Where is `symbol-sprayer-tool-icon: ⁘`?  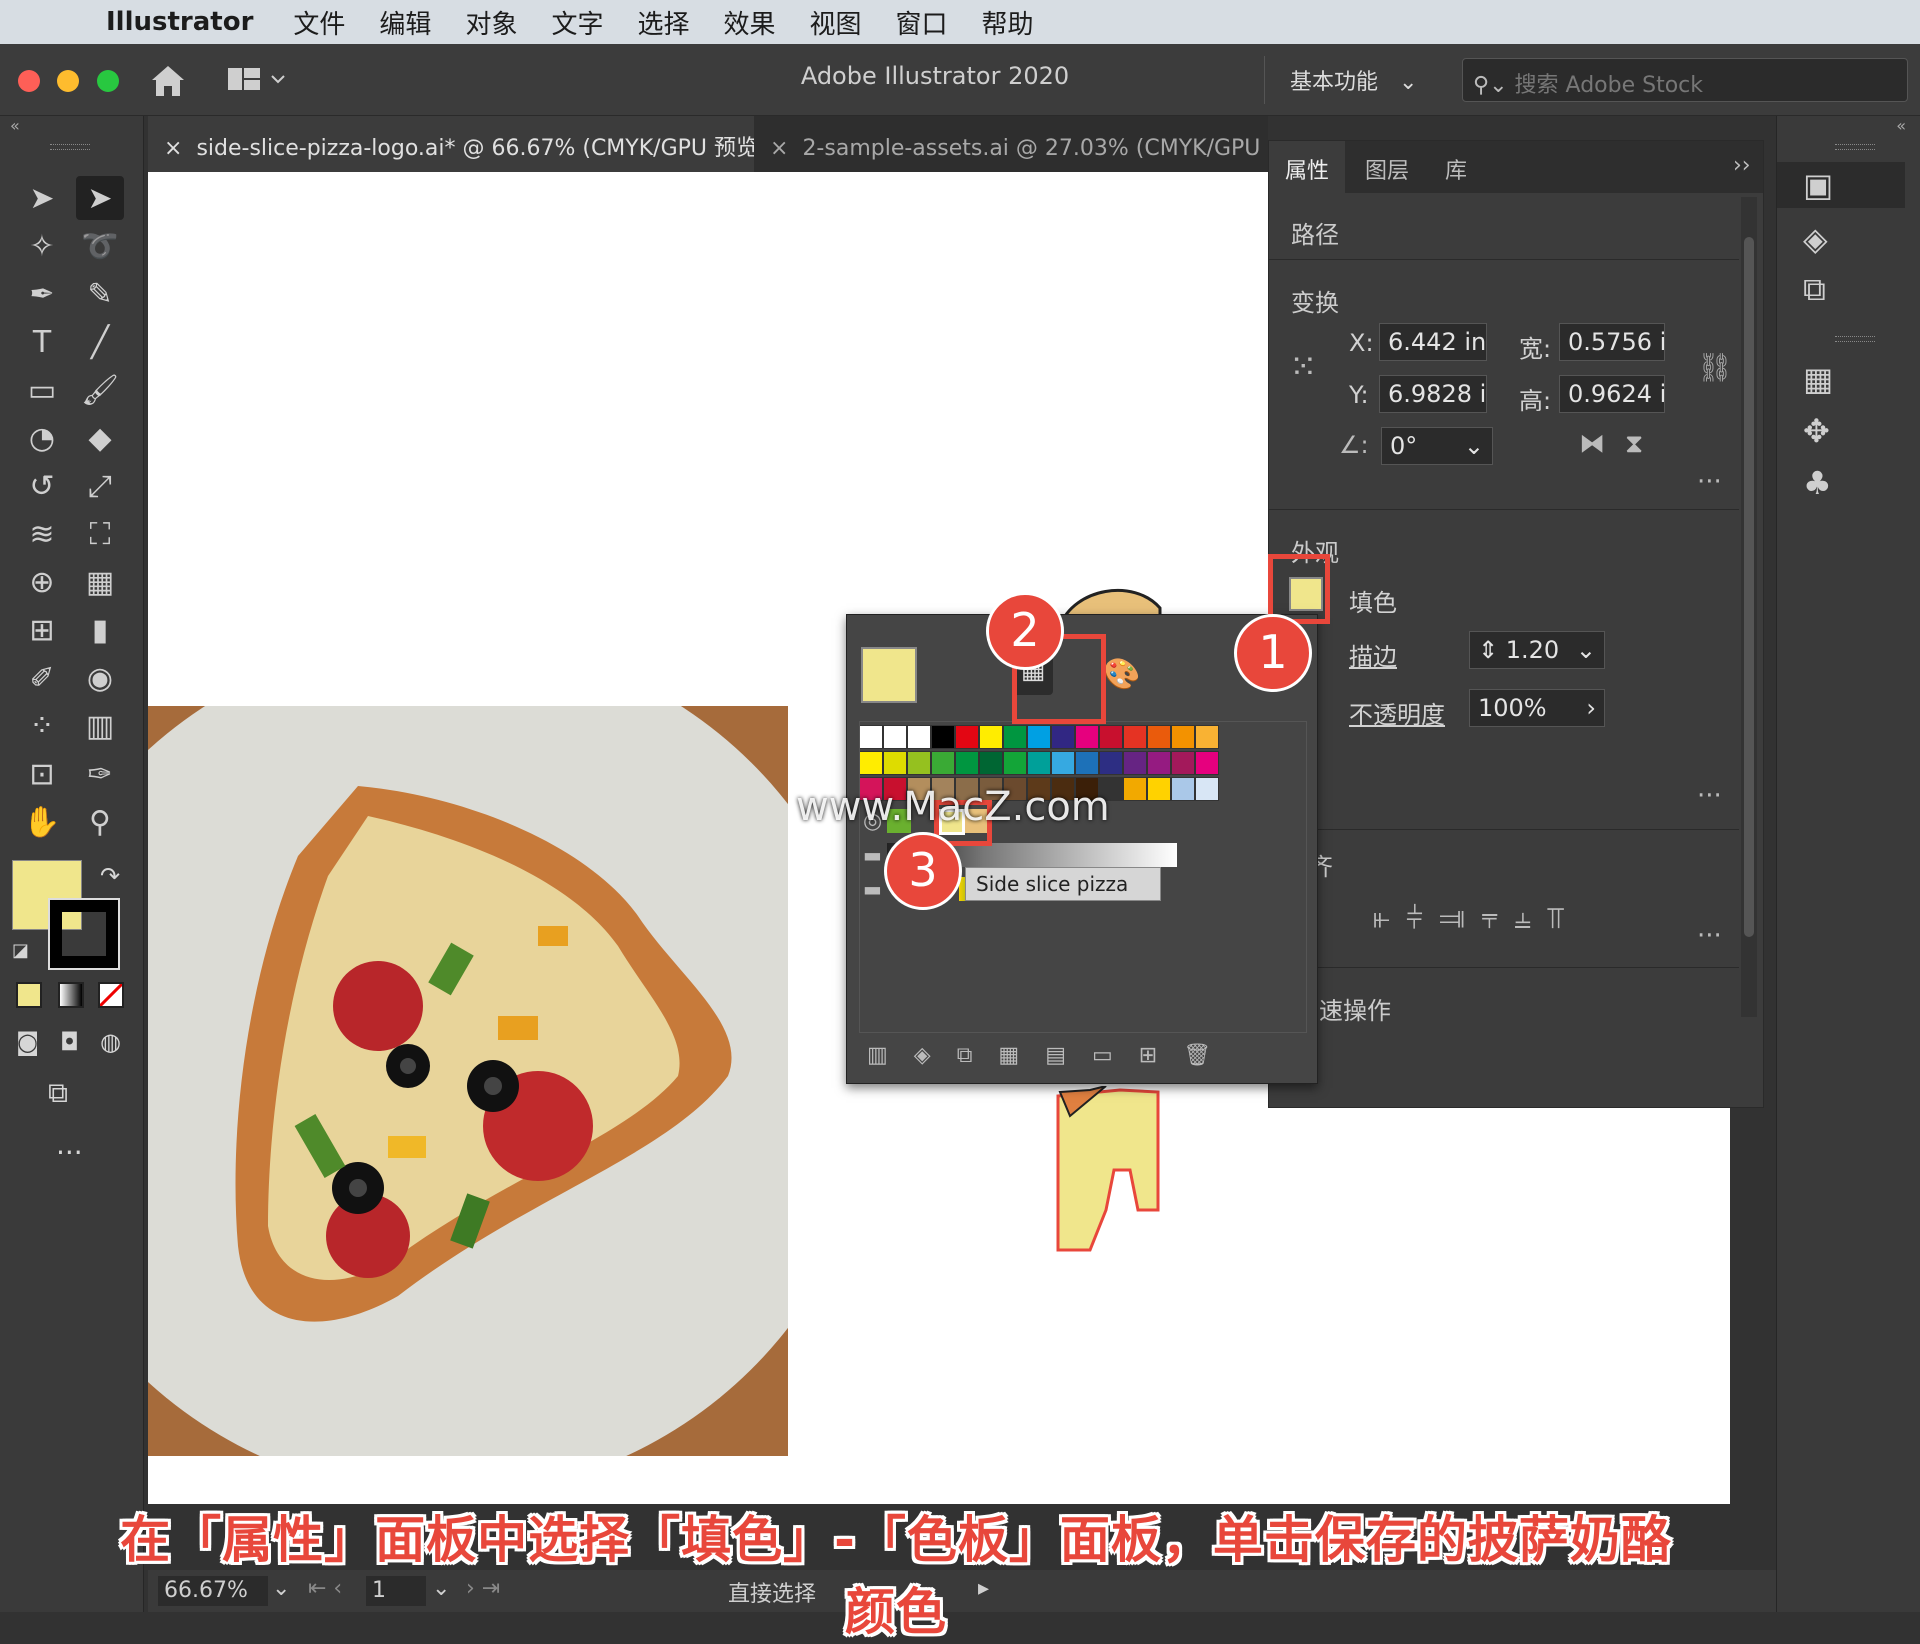 symbol-sprayer-tool-icon: ⁘ is located at coordinates (42, 726).